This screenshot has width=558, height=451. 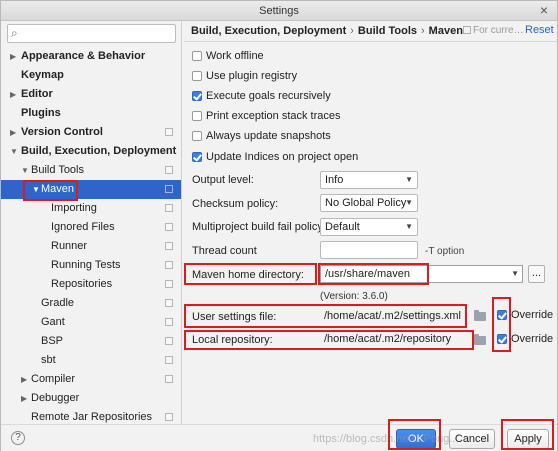 I want to click on thread-count-input, so click(x=369, y=250).